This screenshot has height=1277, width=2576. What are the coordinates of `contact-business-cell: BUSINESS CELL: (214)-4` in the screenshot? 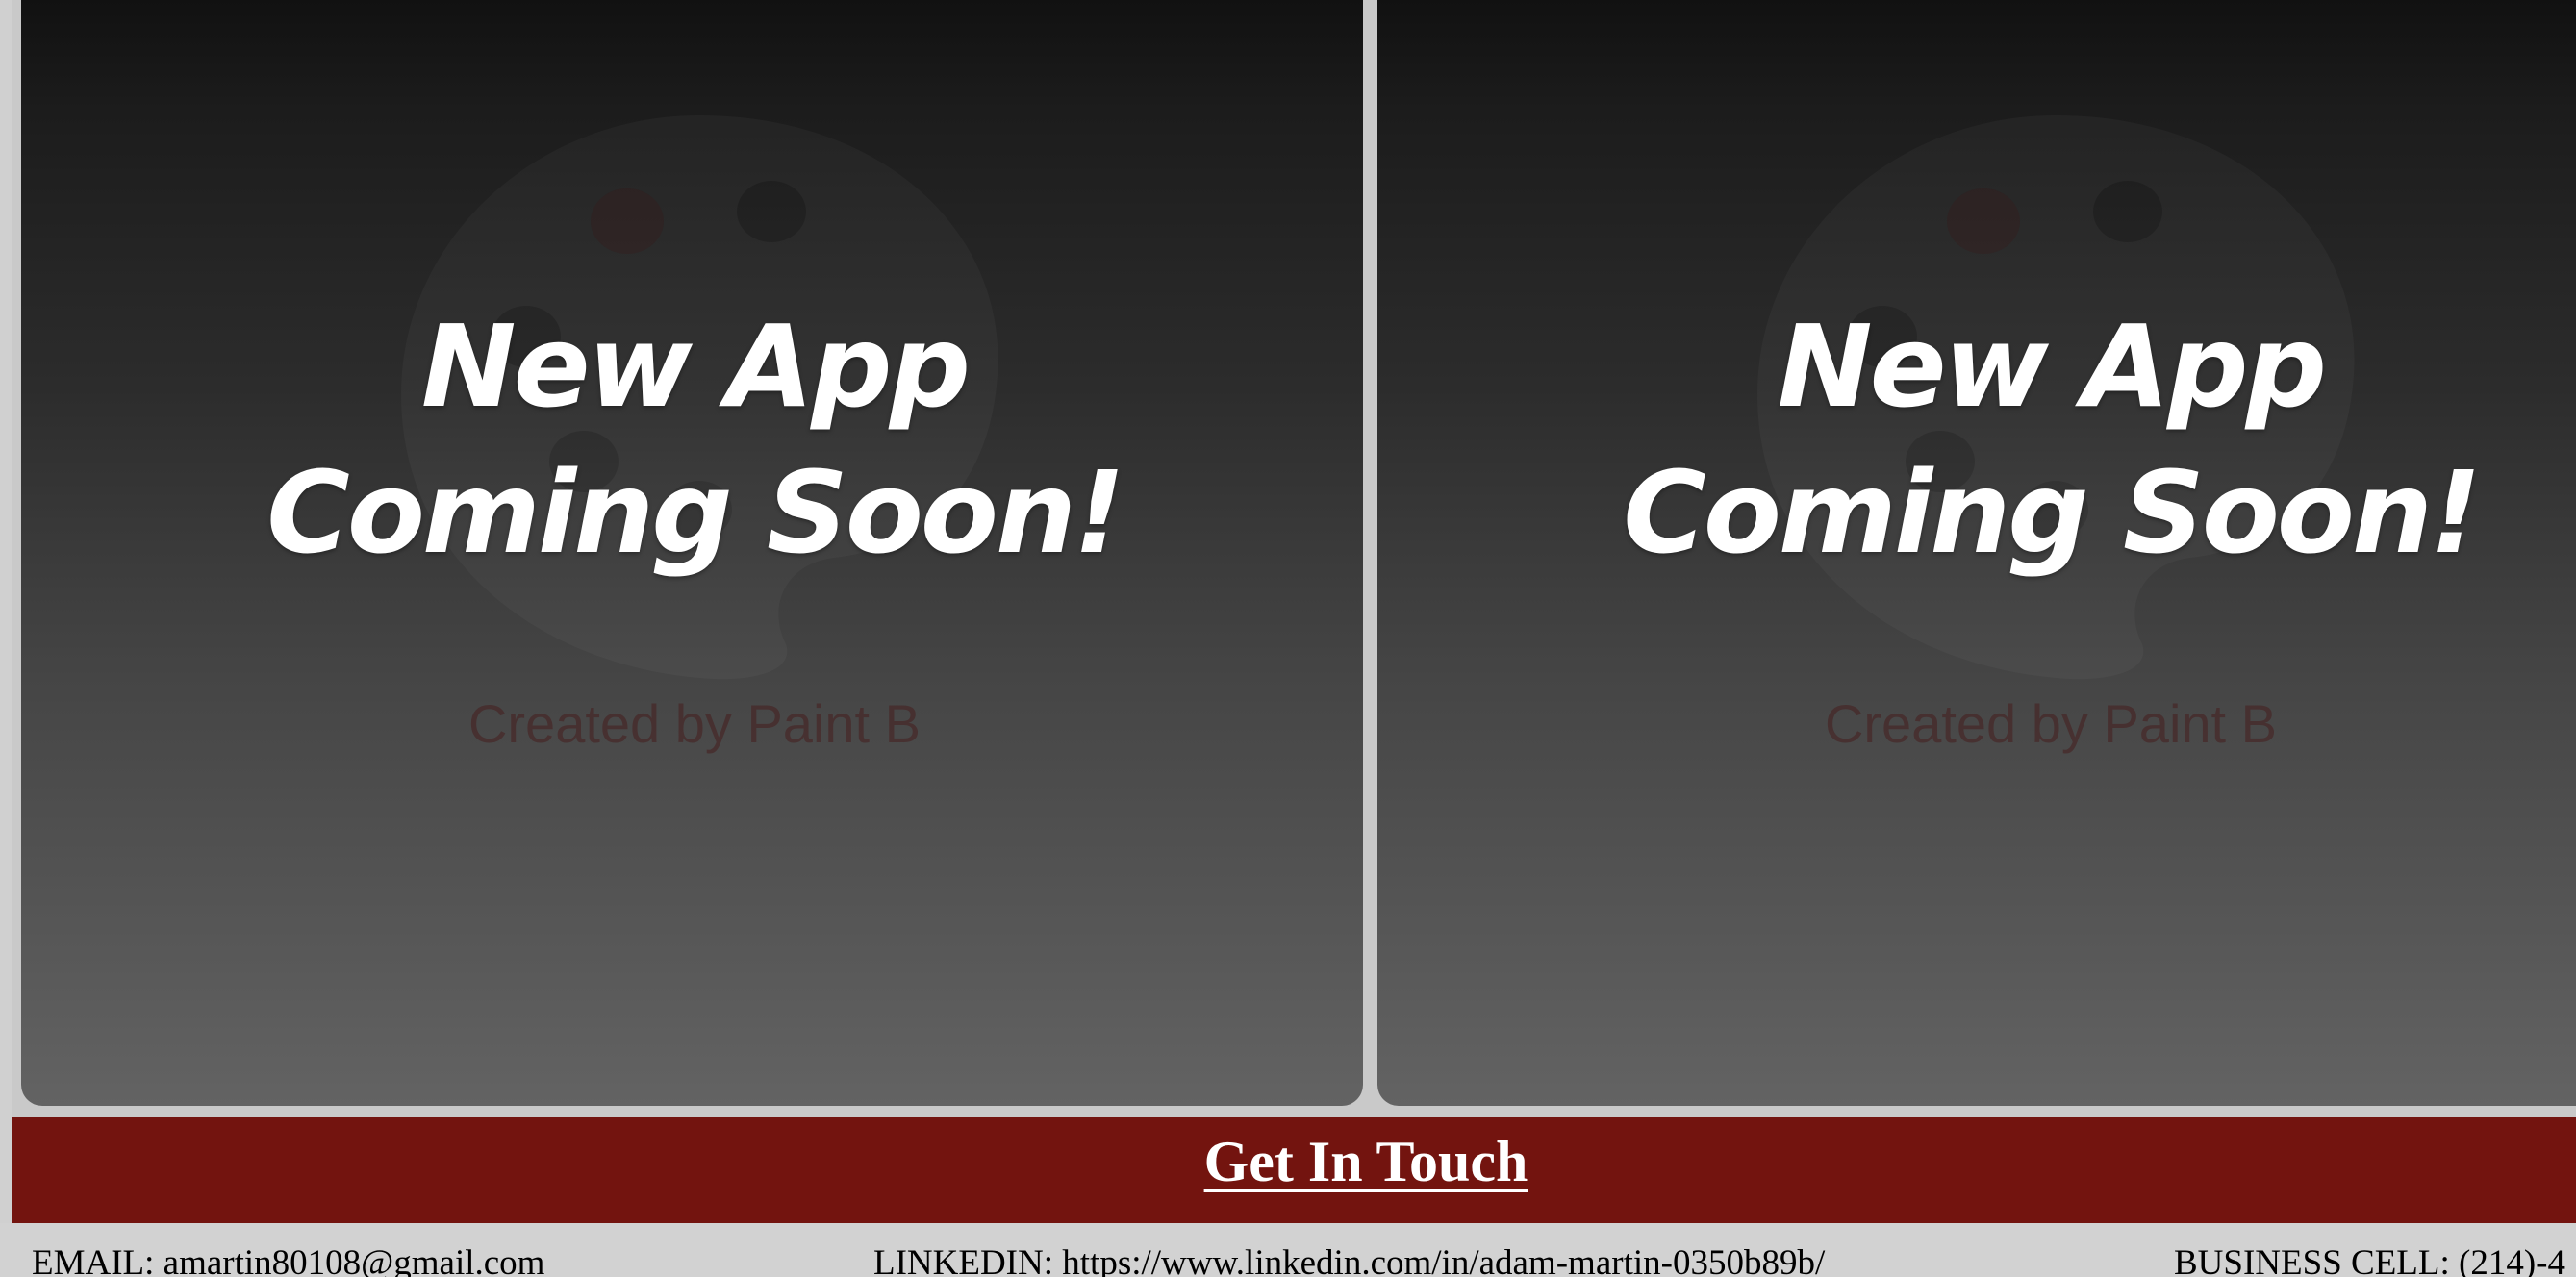 It's located at (2369, 1259).